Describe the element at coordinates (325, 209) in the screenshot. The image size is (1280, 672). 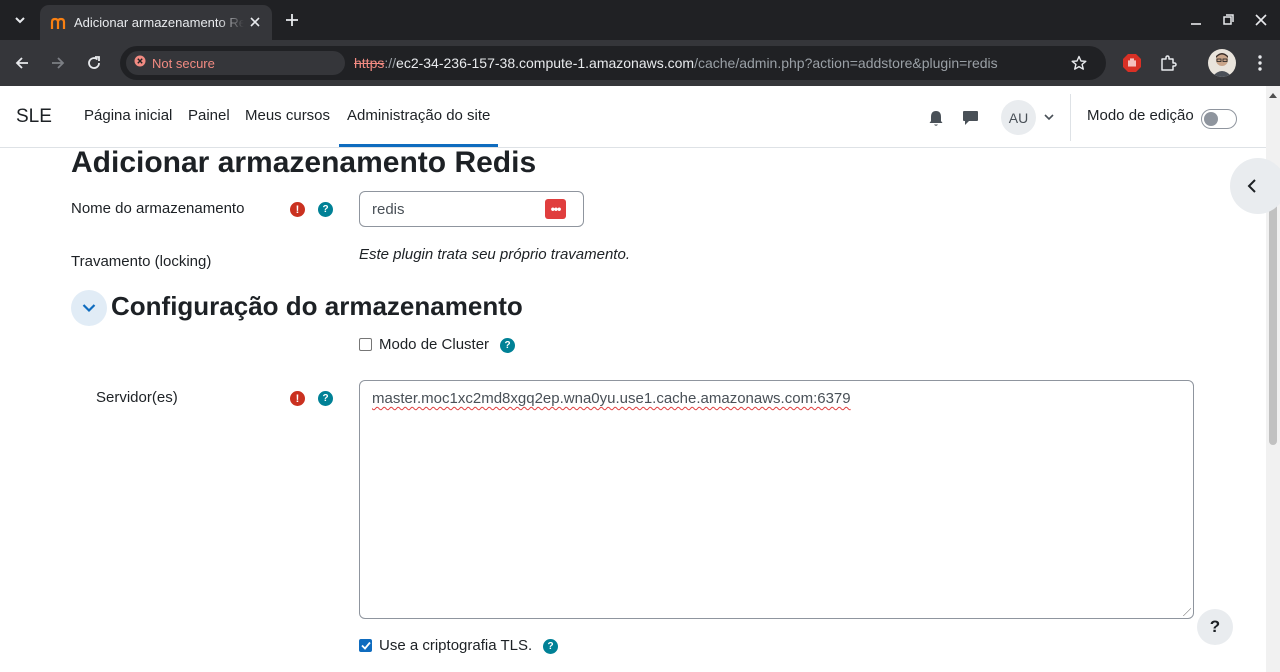
I see `store-name-help-question-icon: ?` at that location.